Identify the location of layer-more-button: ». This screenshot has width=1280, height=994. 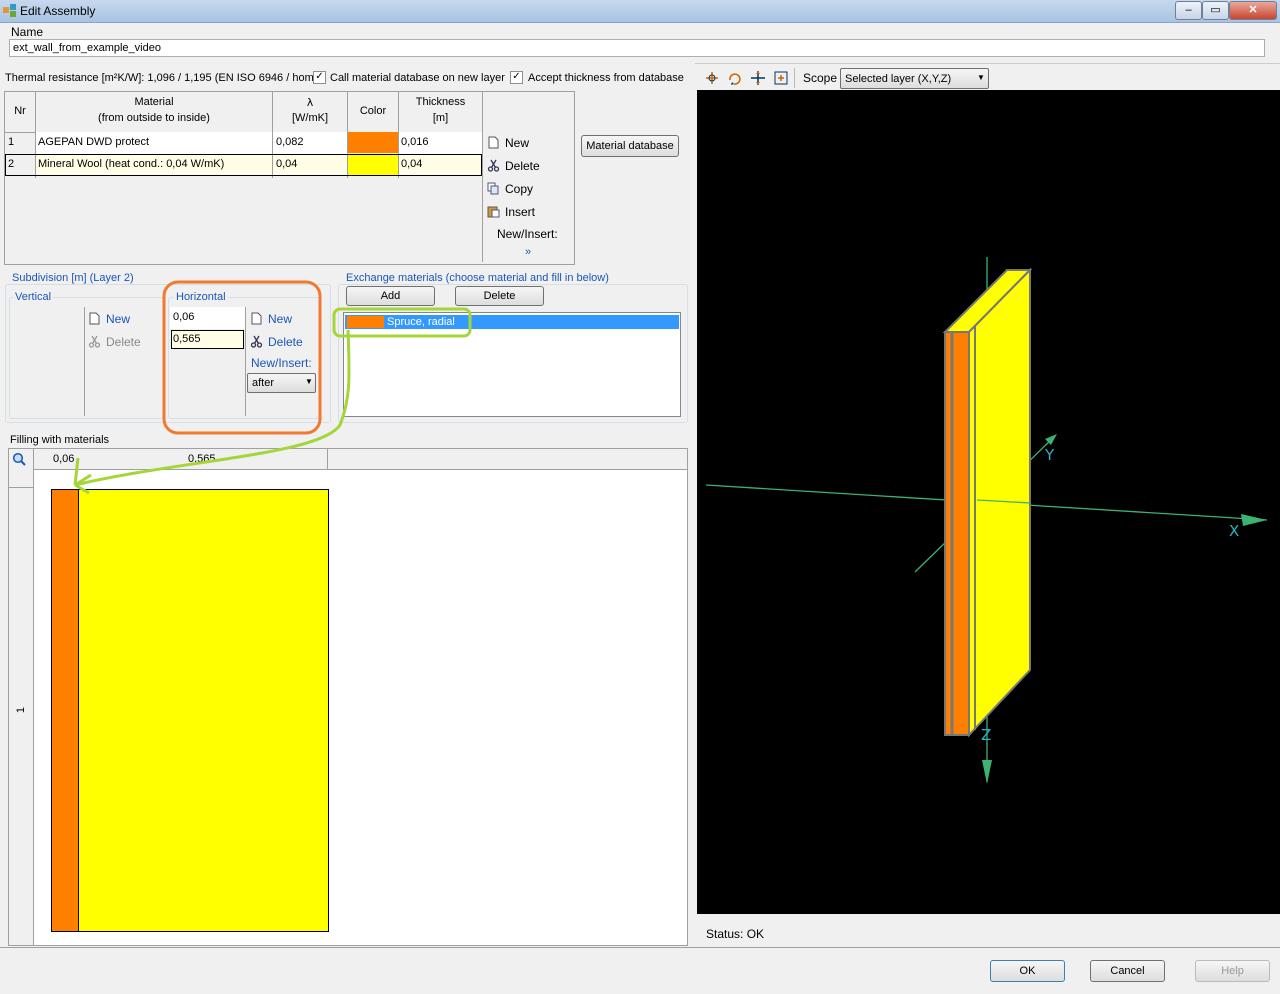
(528, 252).